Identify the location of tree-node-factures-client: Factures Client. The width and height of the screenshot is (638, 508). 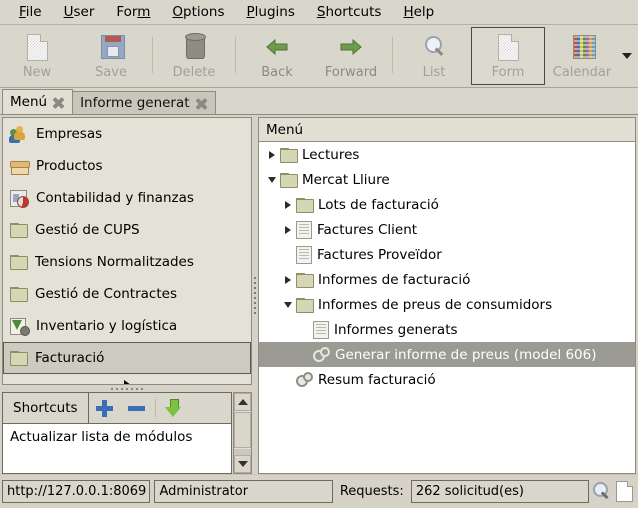
(447, 229).